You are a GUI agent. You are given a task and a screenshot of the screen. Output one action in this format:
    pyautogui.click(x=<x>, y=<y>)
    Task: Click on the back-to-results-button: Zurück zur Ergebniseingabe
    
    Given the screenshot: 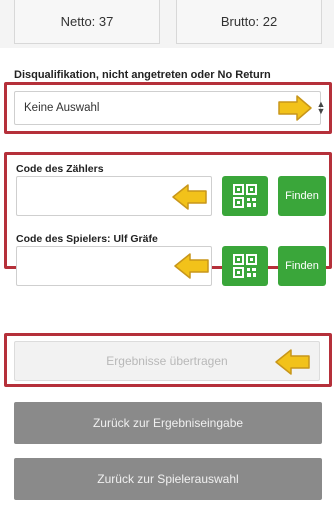 What is the action you would take?
    pyautogui.click(x=168, y=423)
    